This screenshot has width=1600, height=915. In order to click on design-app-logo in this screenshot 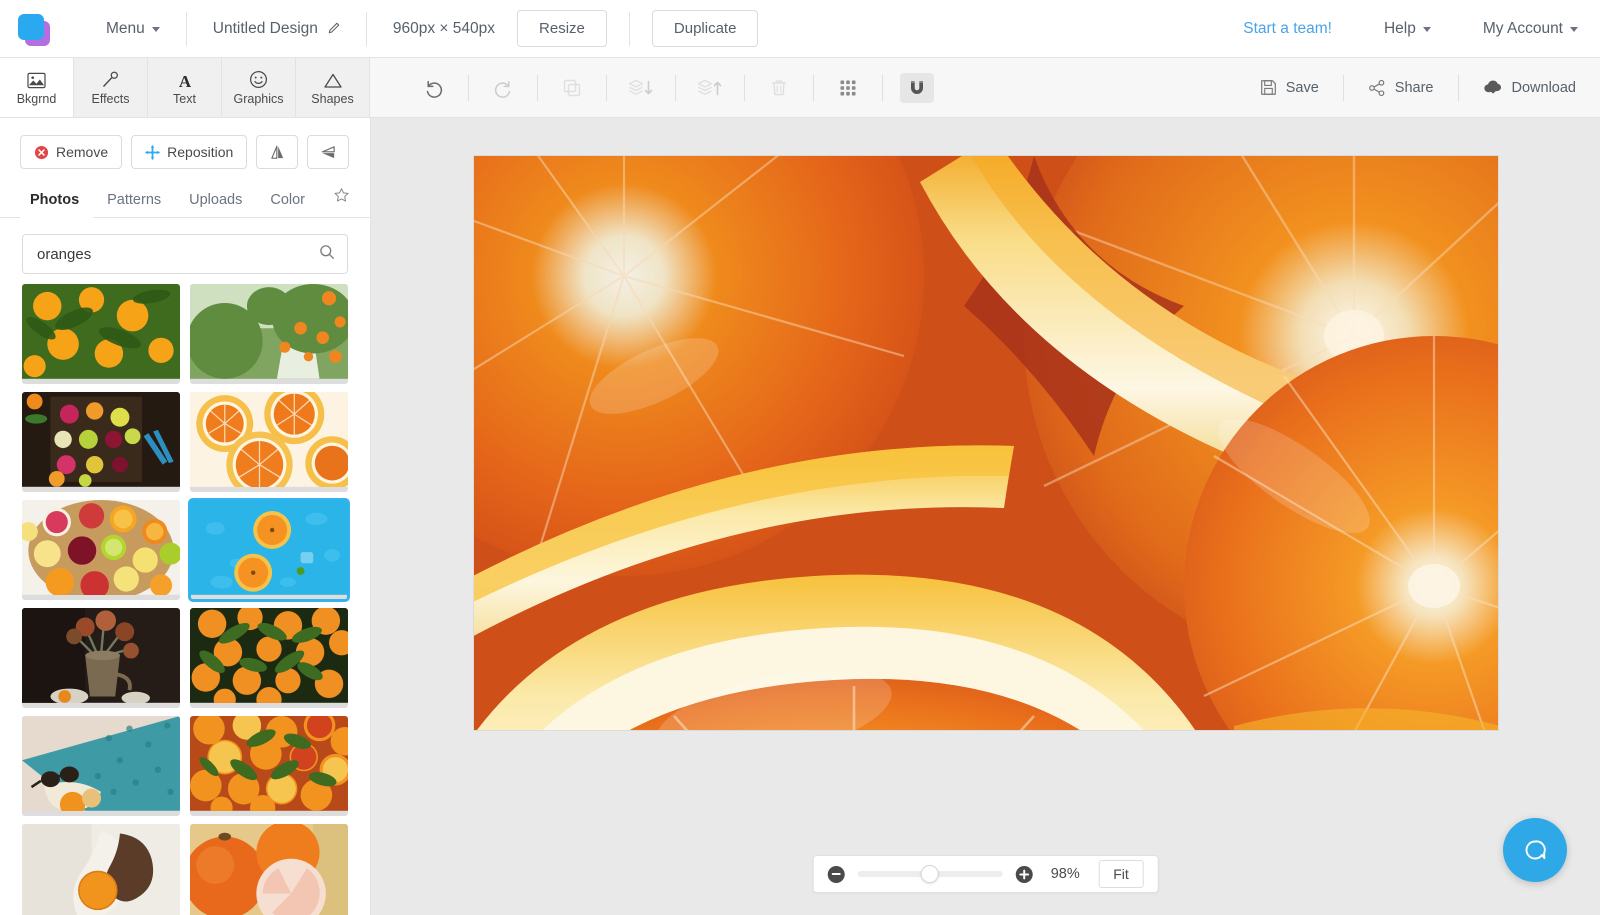, I will do `click(34, 29)`.